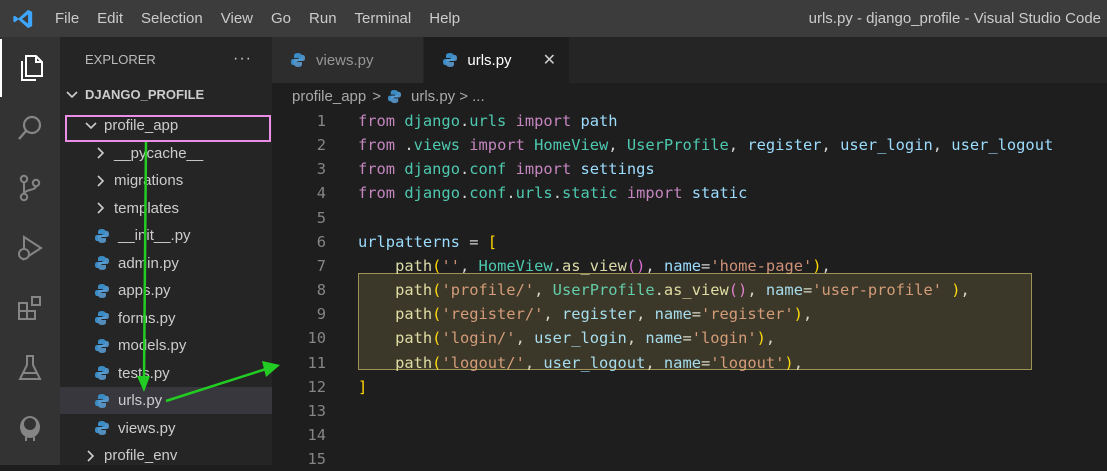  Describe the element at coordinates (321, 193) in the screenshot. I see `line-number: 4` at that location.